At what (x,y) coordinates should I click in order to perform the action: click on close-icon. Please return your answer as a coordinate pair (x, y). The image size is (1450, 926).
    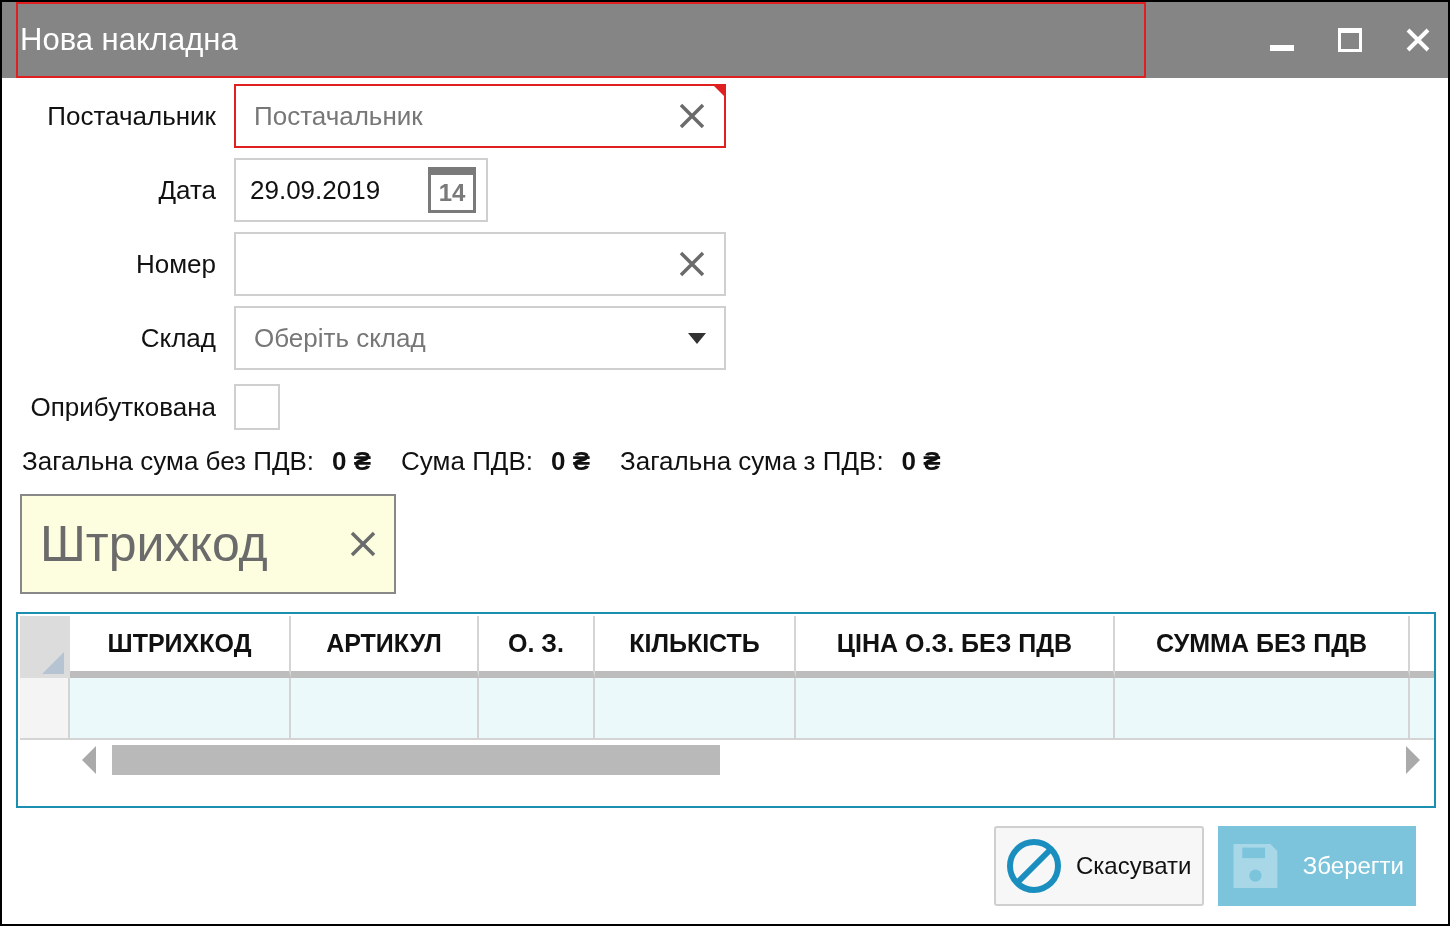
    Looking at the image, I should click on (1418, 40).